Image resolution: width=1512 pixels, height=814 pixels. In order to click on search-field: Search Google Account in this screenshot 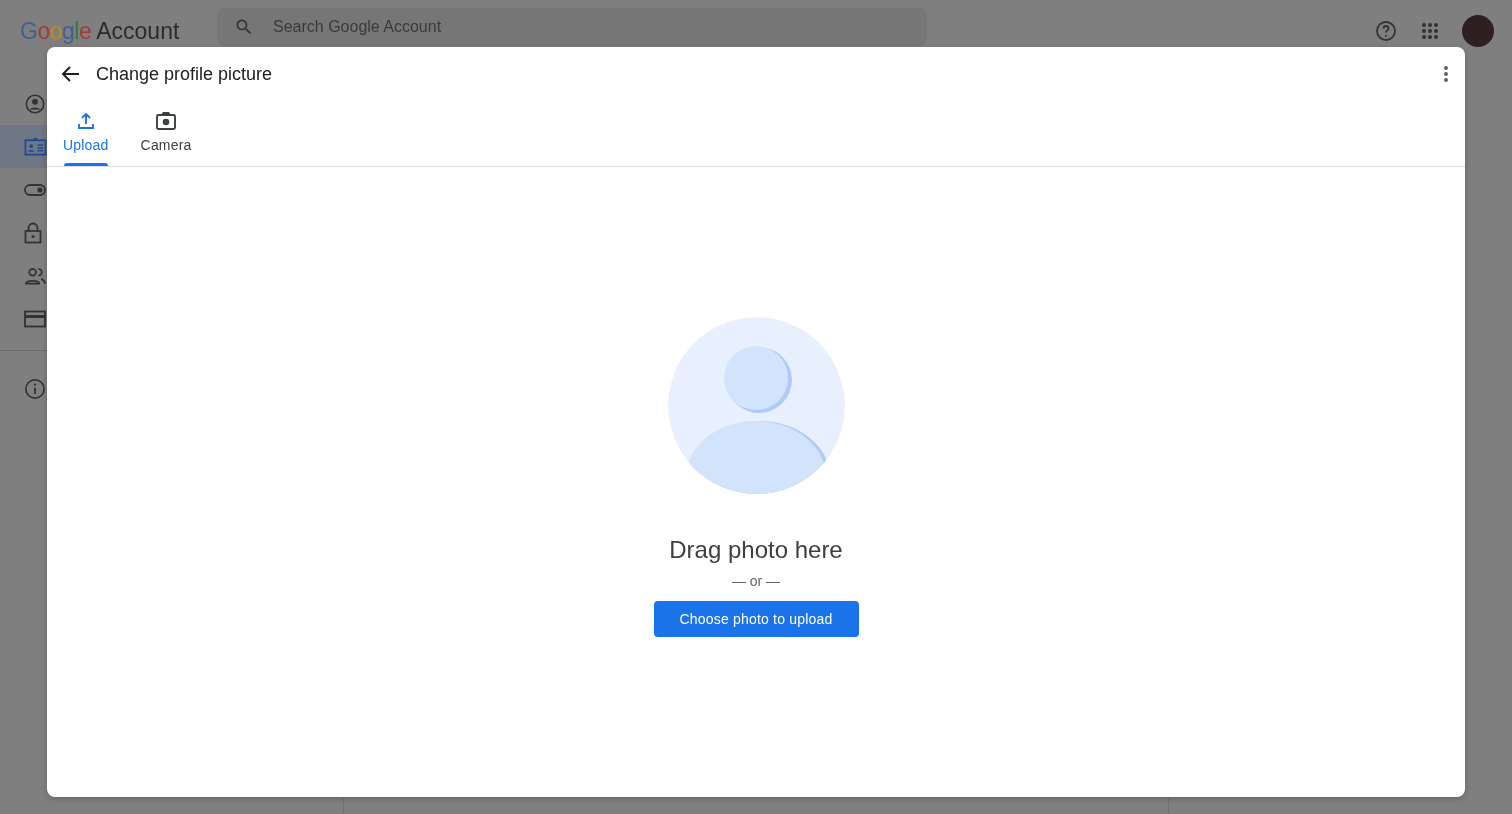, I will do `click(572, 27)`.